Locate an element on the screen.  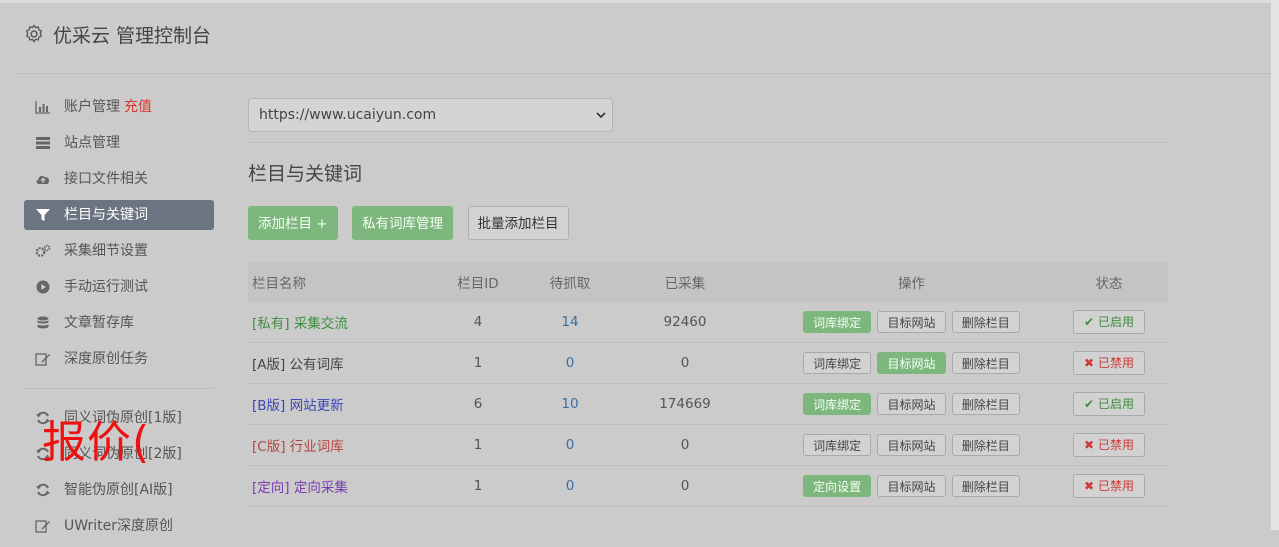
site-select-value: https://www.ucaiyun.com is located at coordinates (348, 115).